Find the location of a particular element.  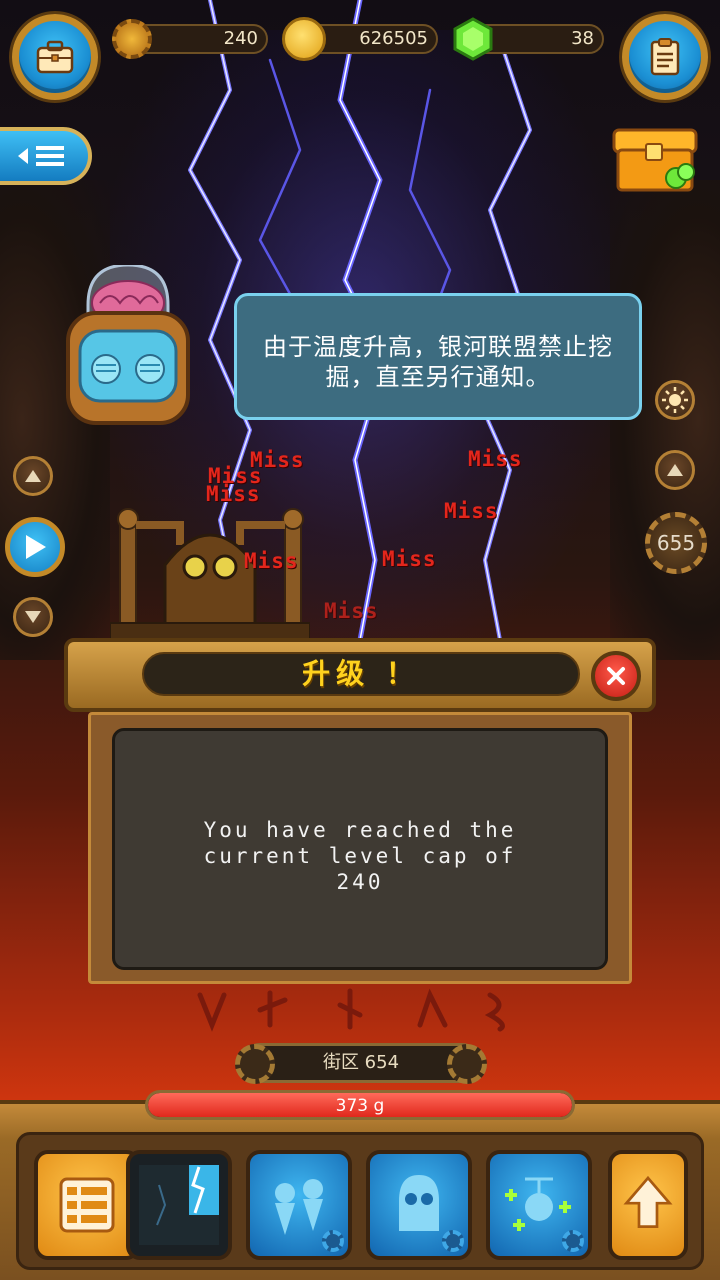

auto-play-button is located at coordinates (35, 547).